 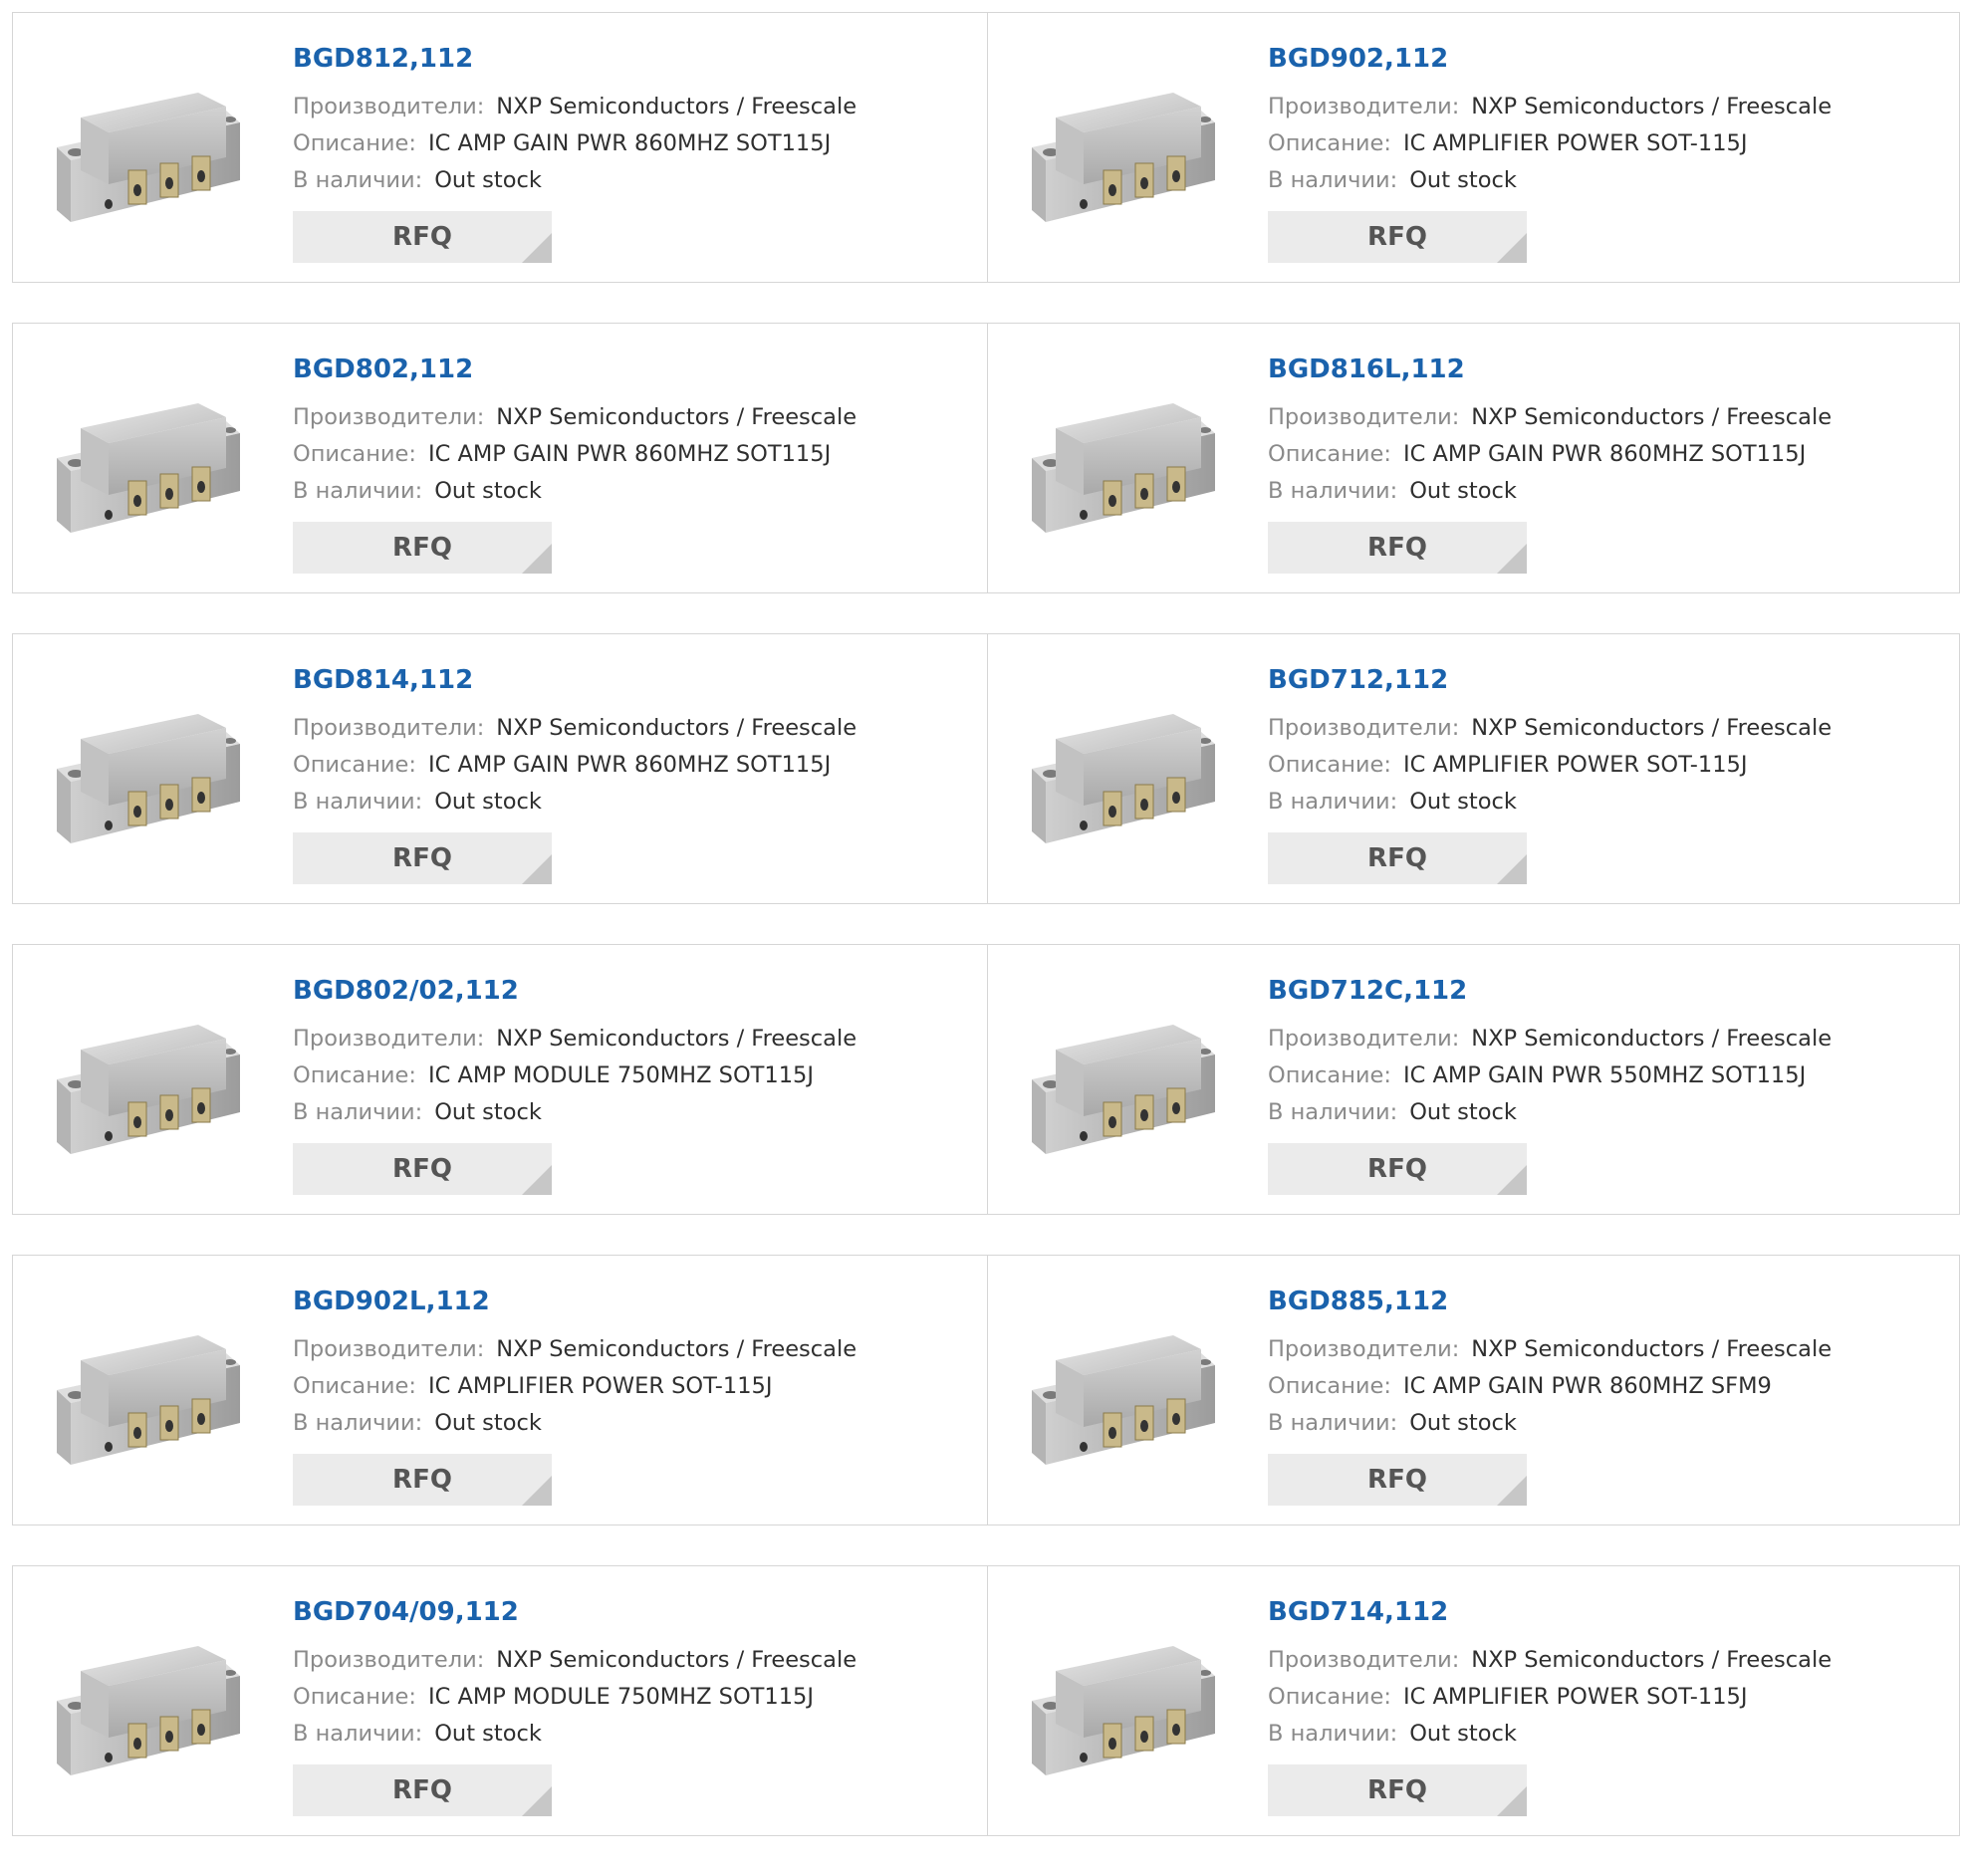 What do you see at coordinates (635, 1075) in the screenshot?
I see `description-row: Описание: IC AMP MODULE 750MHZ SOT115J` at bounding box center [635, 1075].